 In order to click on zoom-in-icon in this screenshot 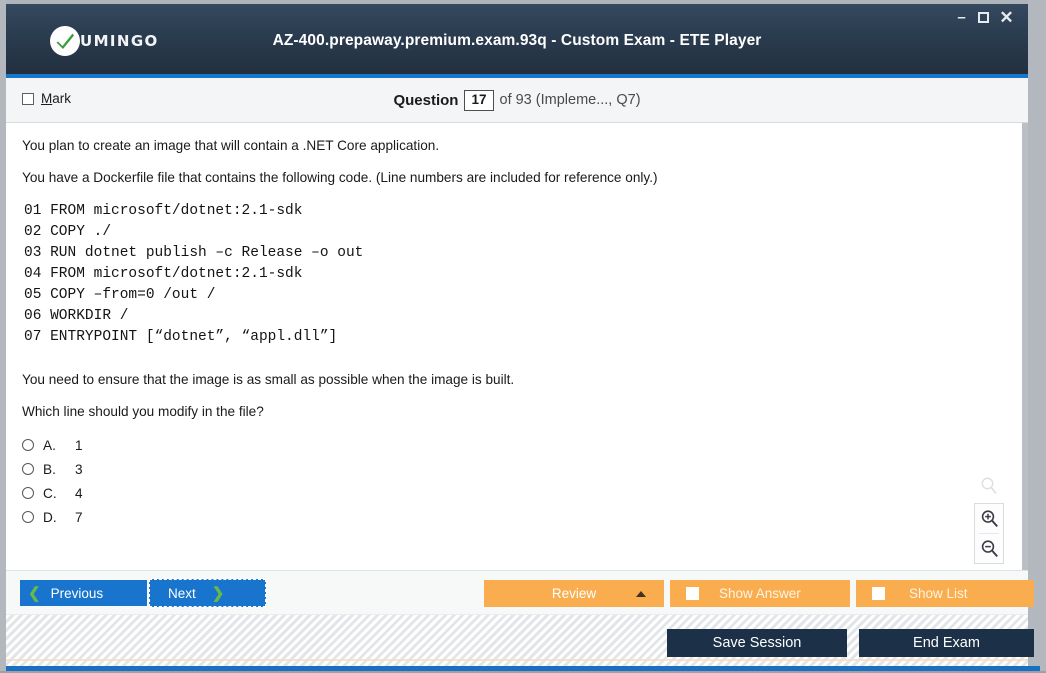, I will do `click(990, 518)`.